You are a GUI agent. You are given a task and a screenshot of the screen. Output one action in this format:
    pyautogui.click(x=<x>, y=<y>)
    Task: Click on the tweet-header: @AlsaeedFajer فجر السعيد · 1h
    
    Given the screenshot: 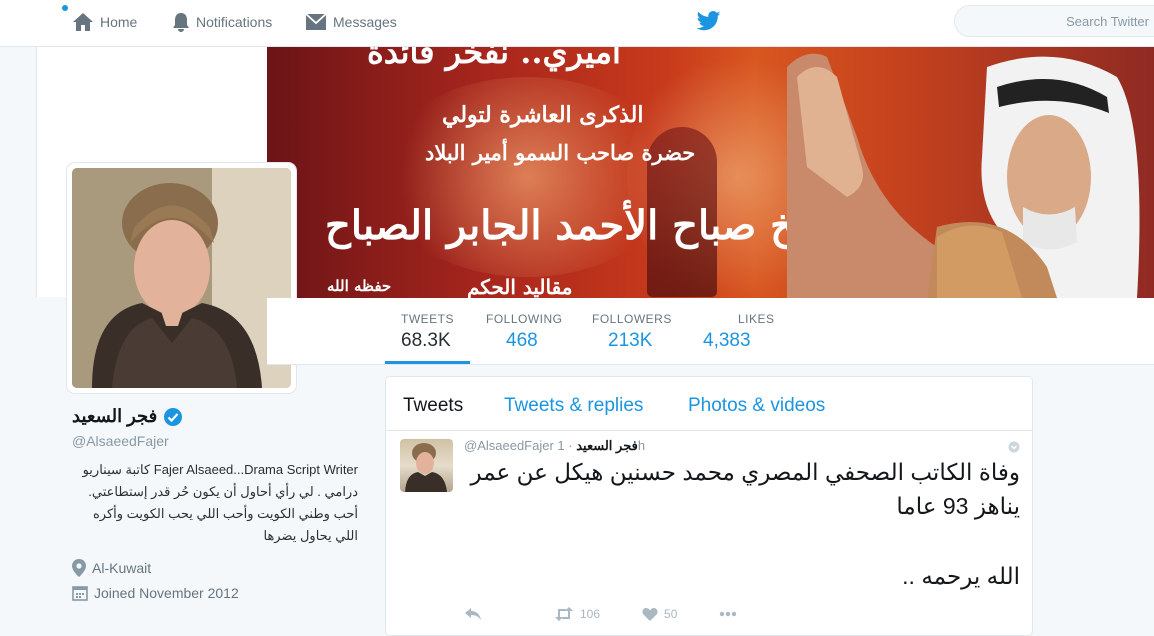 What is the action you would take?
    pyautogui.click(x=554, y=446)
    